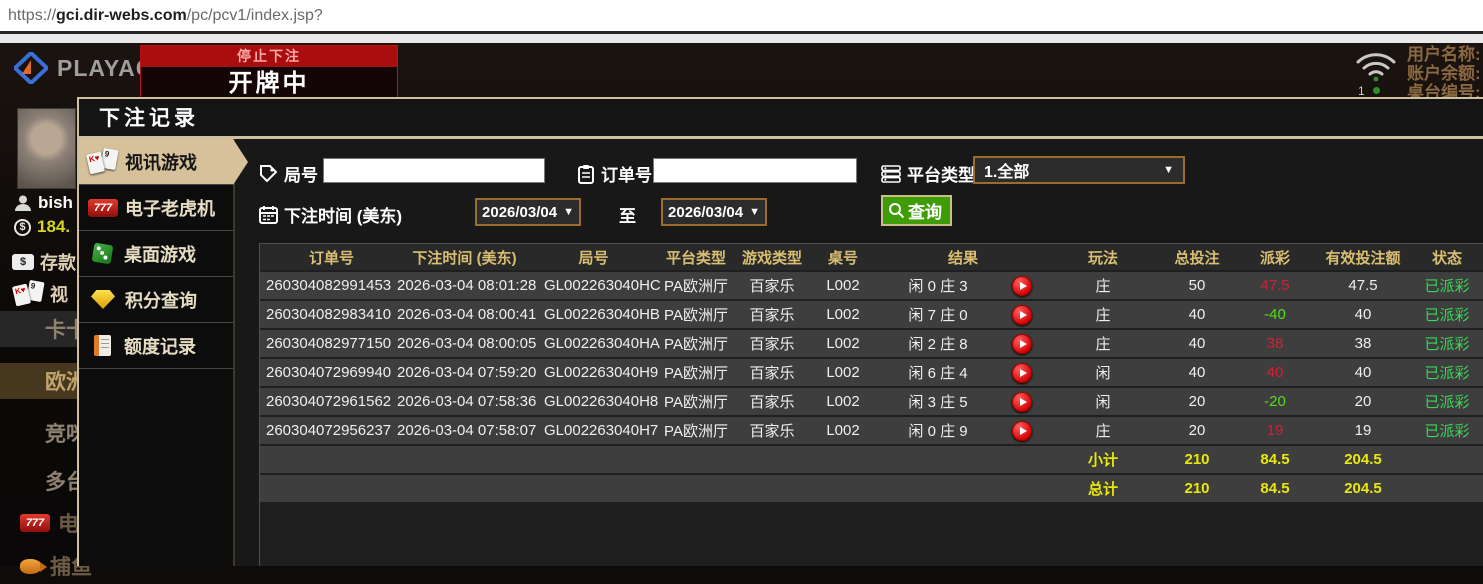 This screenshot has width=1483, height=584. I want to click on date-from-value: 2026/03/04, so click(520, 212).